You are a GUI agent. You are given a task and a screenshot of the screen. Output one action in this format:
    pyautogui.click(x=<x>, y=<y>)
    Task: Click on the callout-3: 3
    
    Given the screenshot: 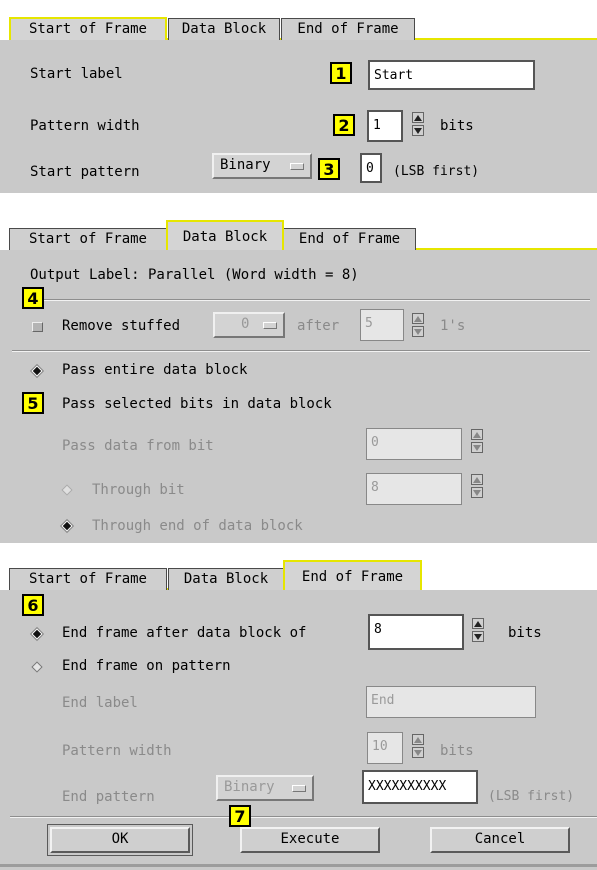 What is the action you would take?
    pyautogui.click(x=329, y=169)
    